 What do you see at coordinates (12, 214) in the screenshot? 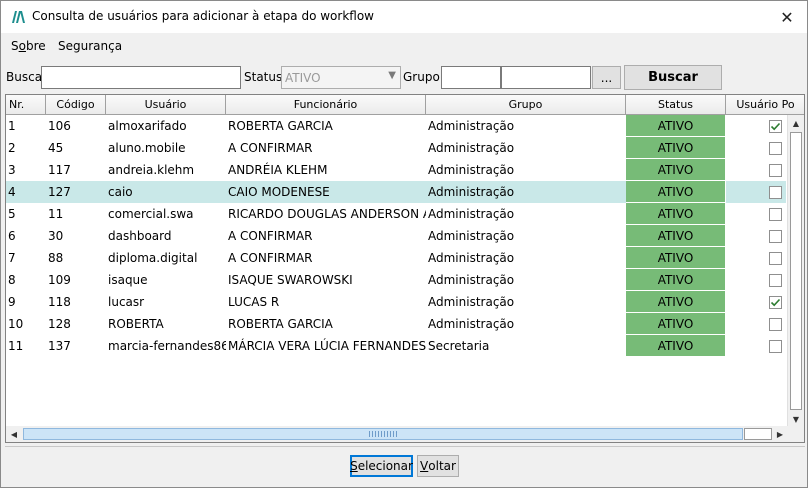
I see `cell-nr: 5` at bounding box center [12, 214].